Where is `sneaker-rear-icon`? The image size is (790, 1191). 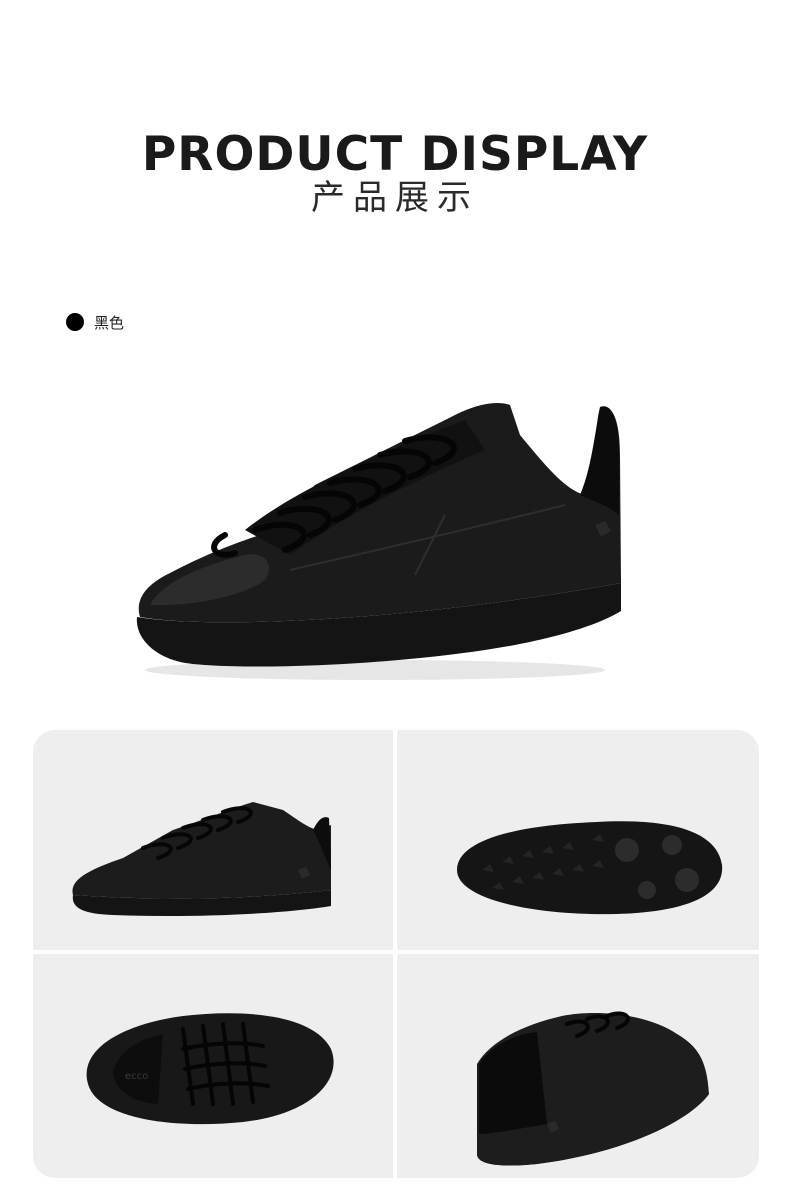 sneaker-rear-icon is located at coordinates (593, 1088).